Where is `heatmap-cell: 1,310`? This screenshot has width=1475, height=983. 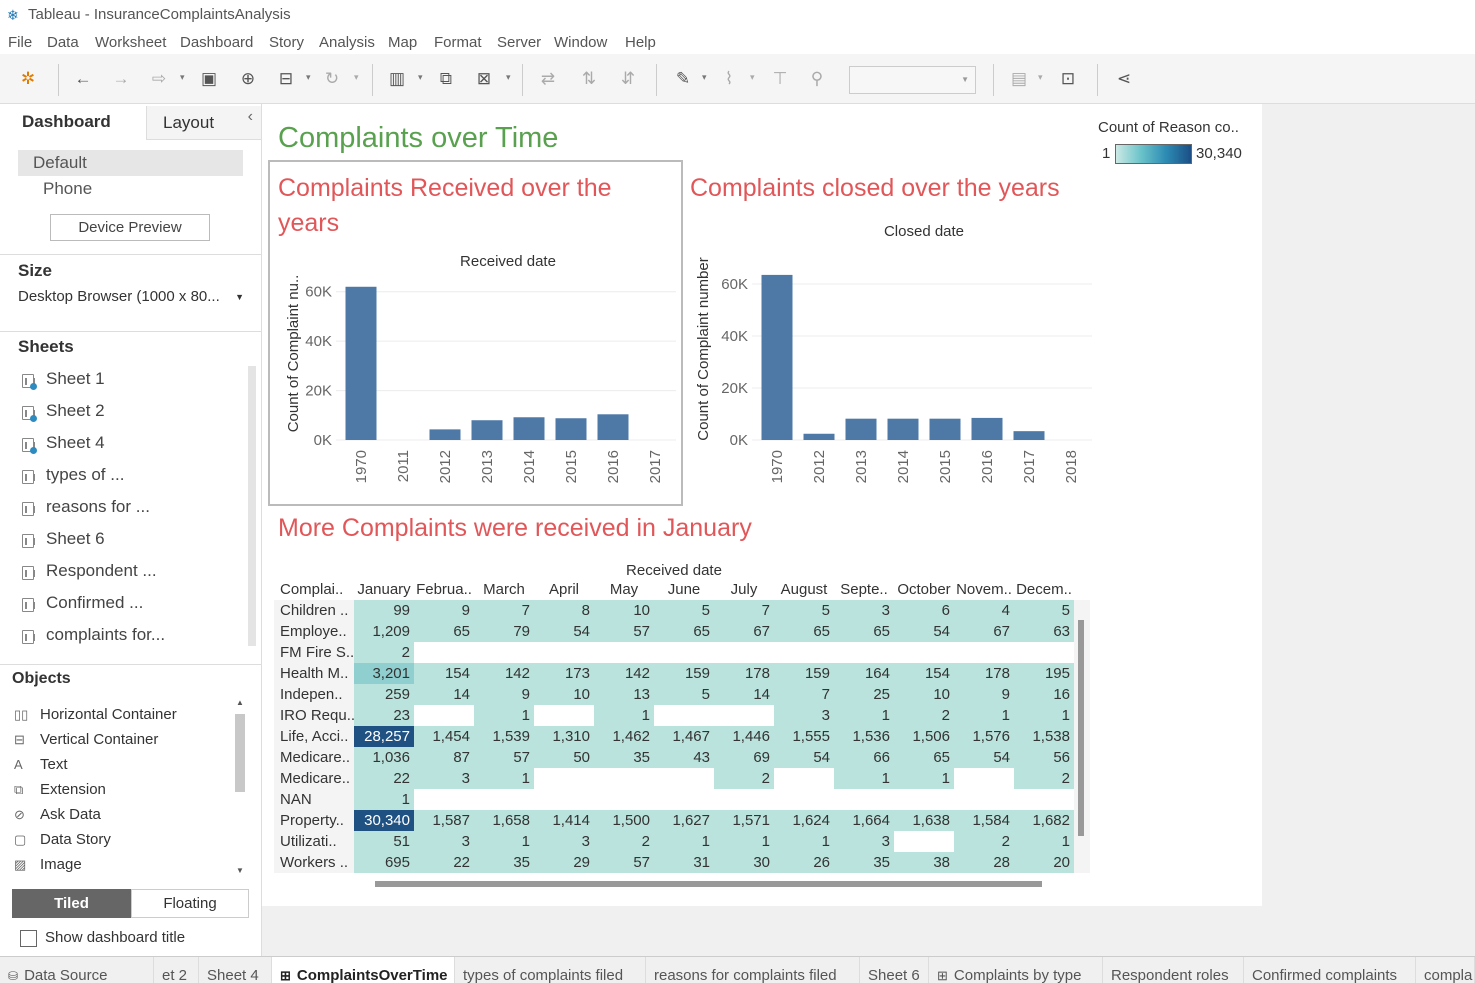 heatmap-cell: 1,310 is located at coordinates (564, 736).